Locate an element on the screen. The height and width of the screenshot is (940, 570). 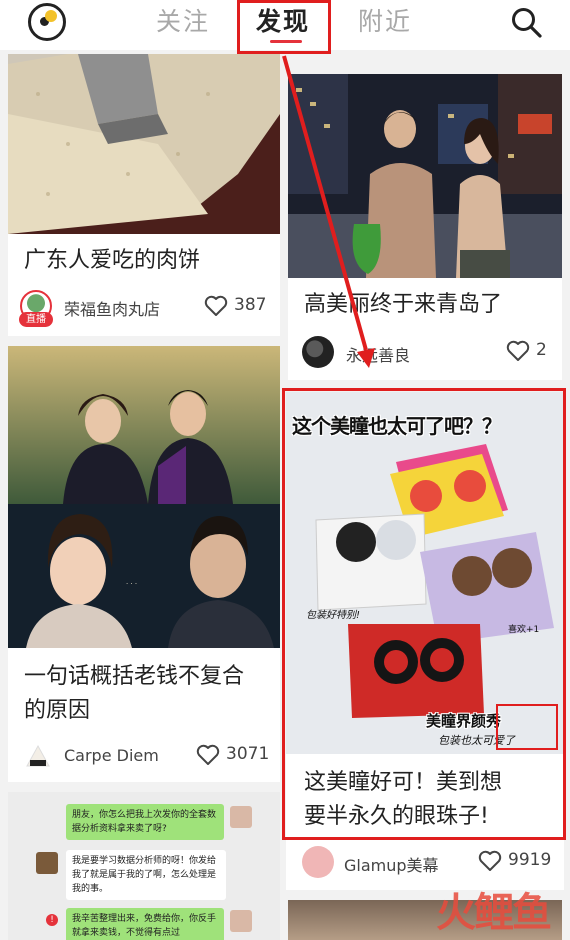
card-title-line1: 一句话概括老钱不复合 is located at coordinates (134, 676).